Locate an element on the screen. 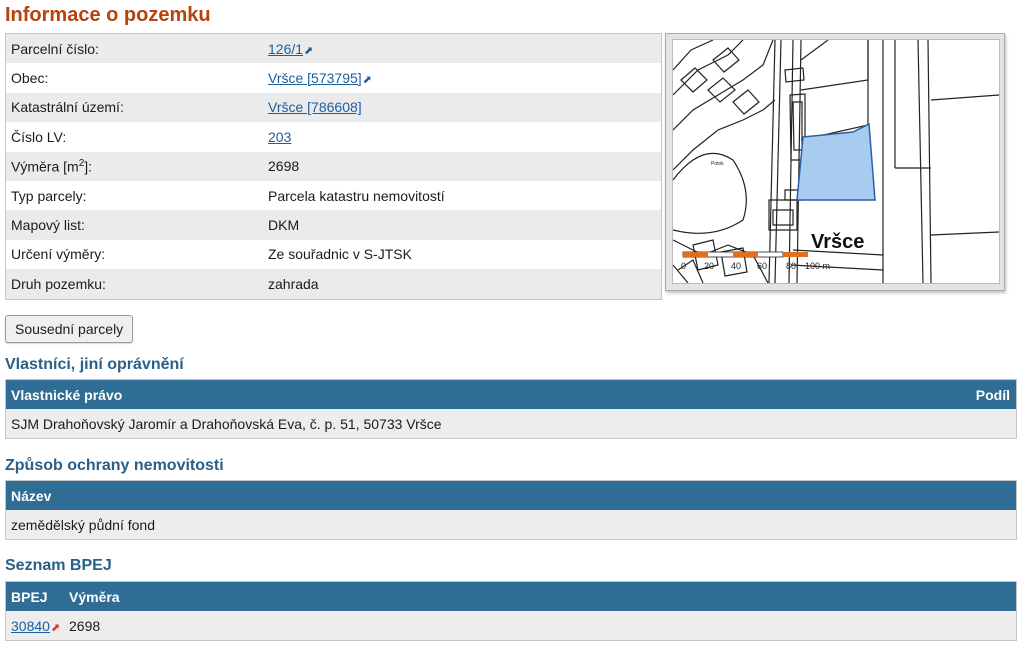 The image size is (1024, 647). column-header-name: Název is located at coordinates (31, 495).